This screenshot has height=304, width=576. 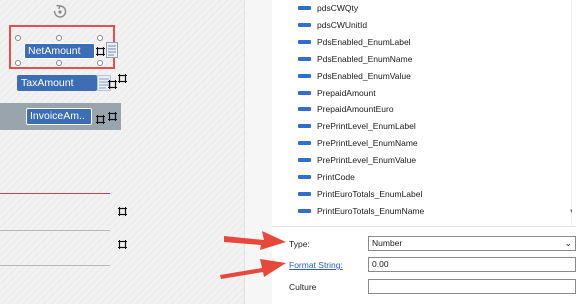 I want to click on field-list-item: PrintEuroTotals_EnumLabel, so click(x=360, y=194).